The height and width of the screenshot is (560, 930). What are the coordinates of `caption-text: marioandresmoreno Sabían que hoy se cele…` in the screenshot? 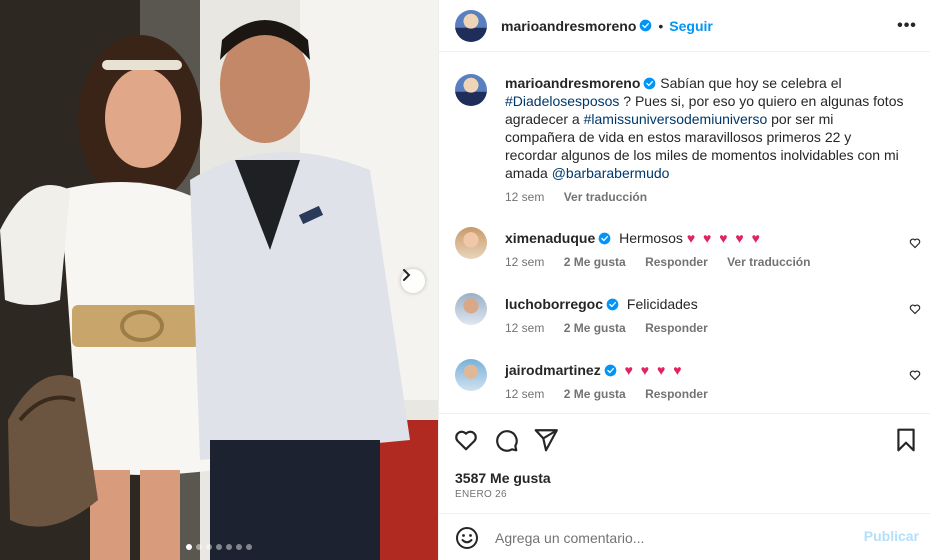 It's located at (705, 128).